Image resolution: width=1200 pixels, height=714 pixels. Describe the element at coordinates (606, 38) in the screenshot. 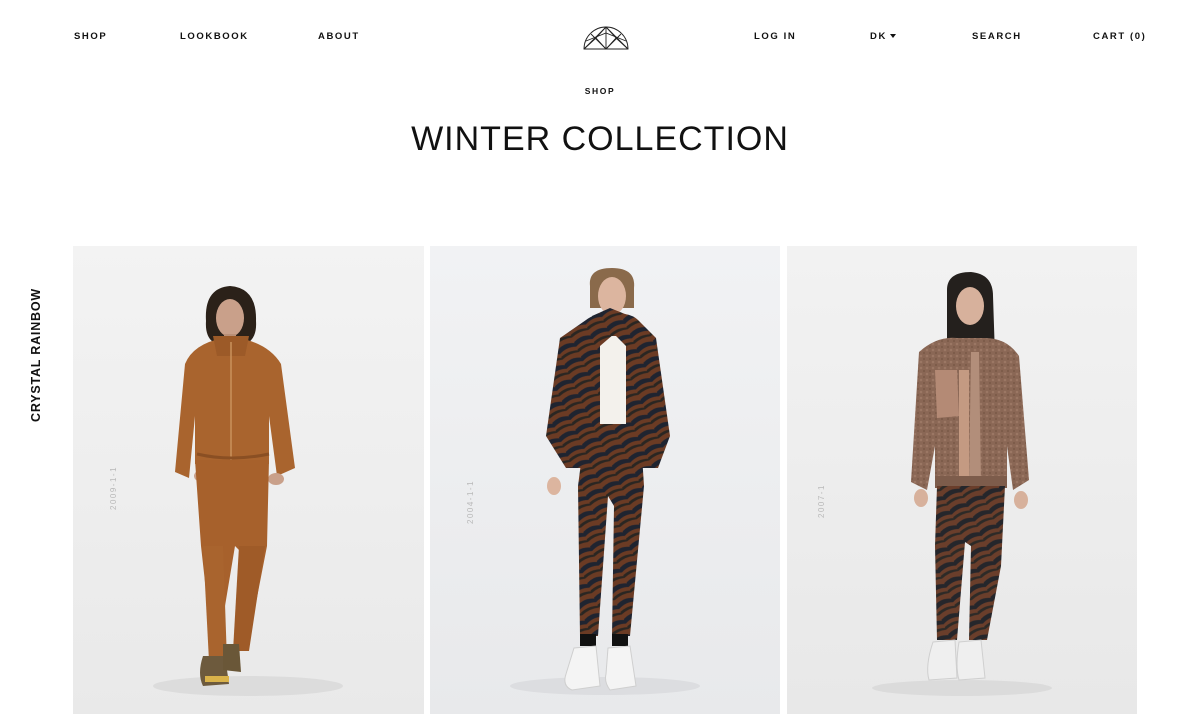

I see `brand-logo-icon` at that location.